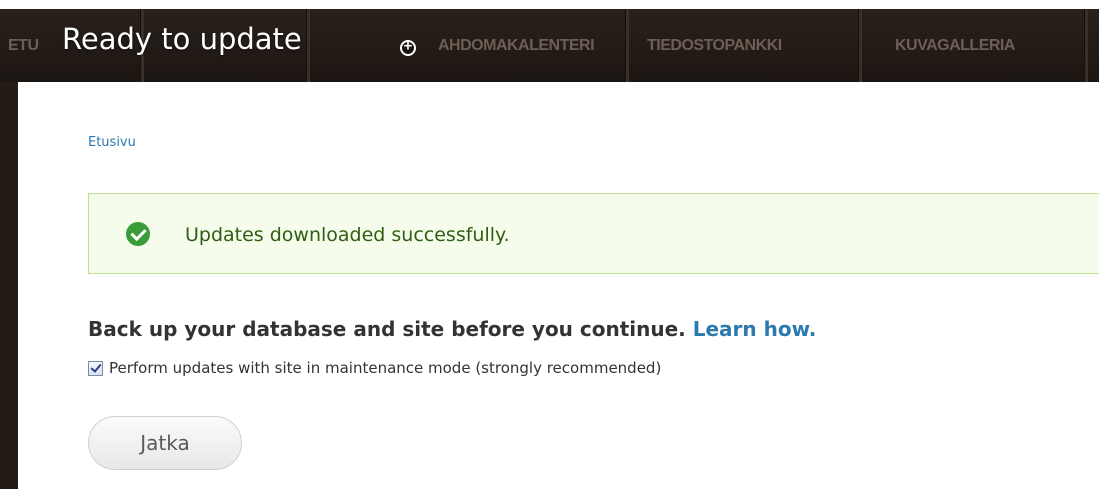 The width and height of the screenshot is (1099, 489). I want to click on overlay-title: Ready to update, so click(182, 39).